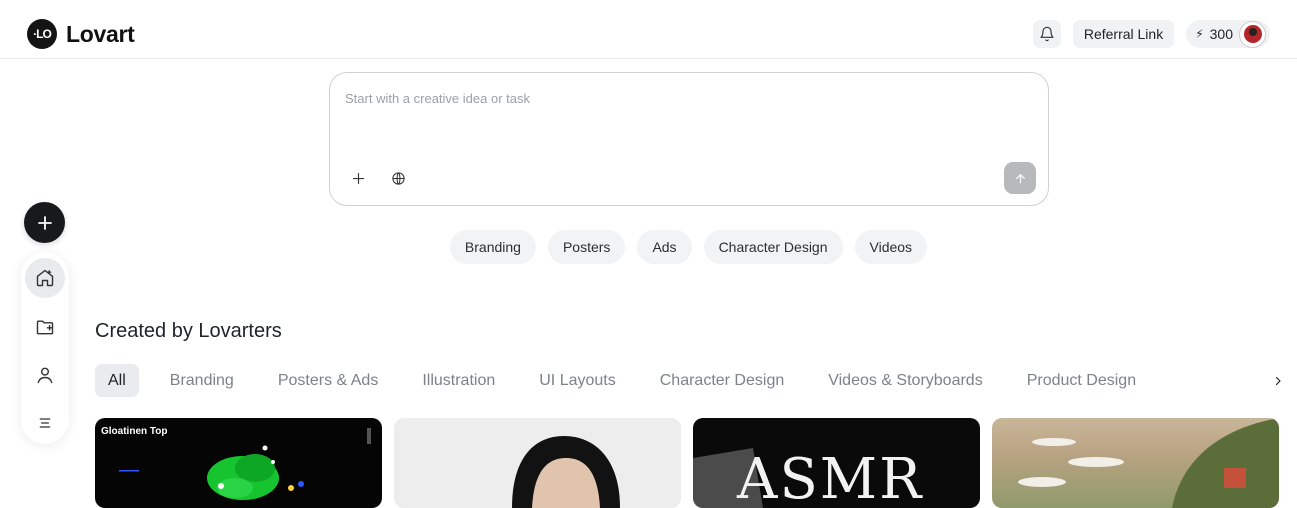 The width and height of the screenshot is (1297, 508). Describe the element at coordinates (100, 33) in the screenshot. I see `brand-name: Lovart` at that location.